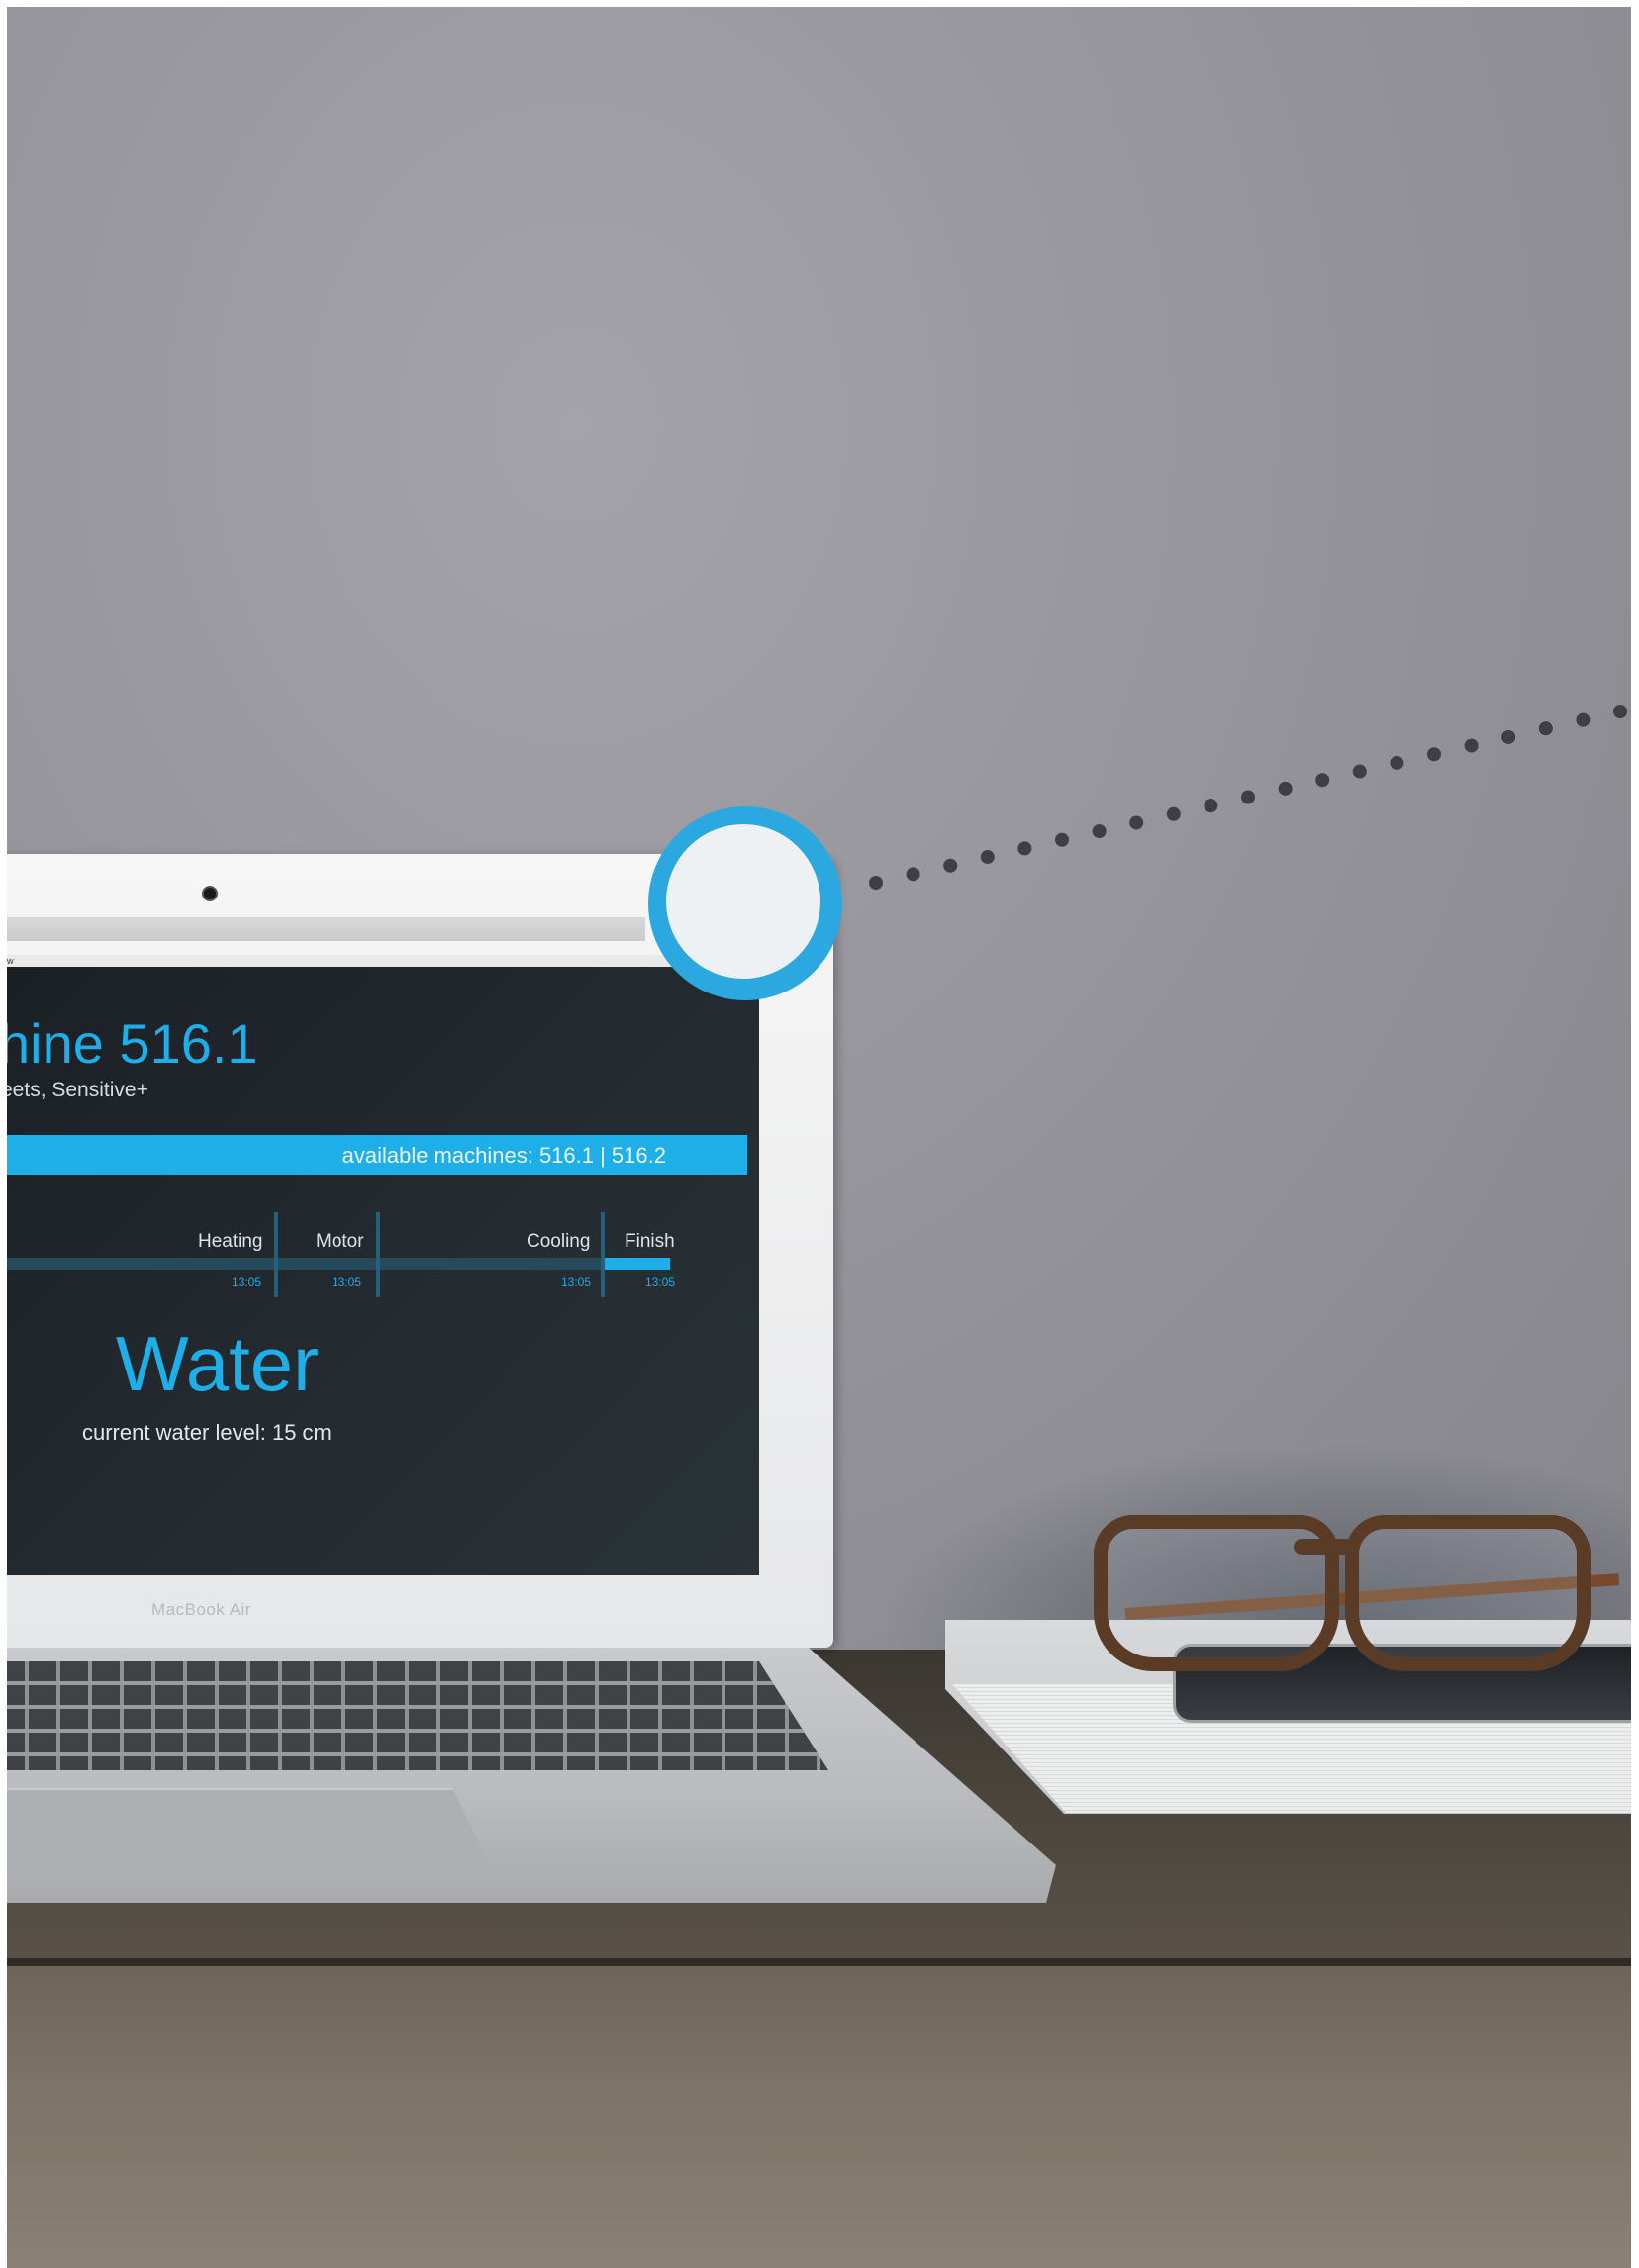 This screenshot has height=2268, width=1639. What do you see at coordinates (252, 1834) in the screenshot?
I see `trackpad` at bounding box center [252, 1834].